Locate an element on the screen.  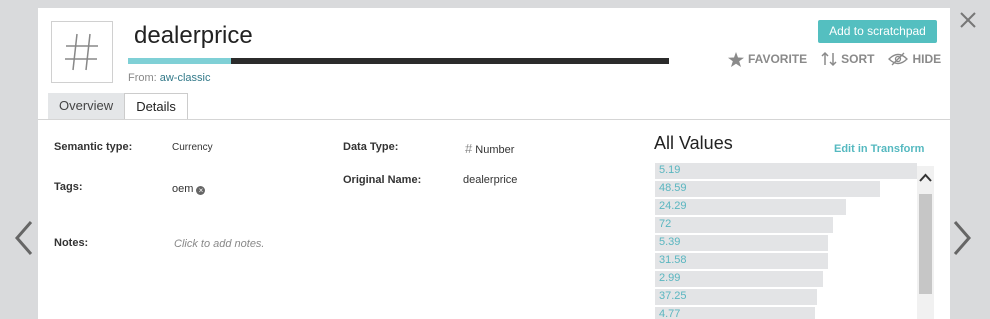
tab-details: Details is located at coordinates (156, 106).